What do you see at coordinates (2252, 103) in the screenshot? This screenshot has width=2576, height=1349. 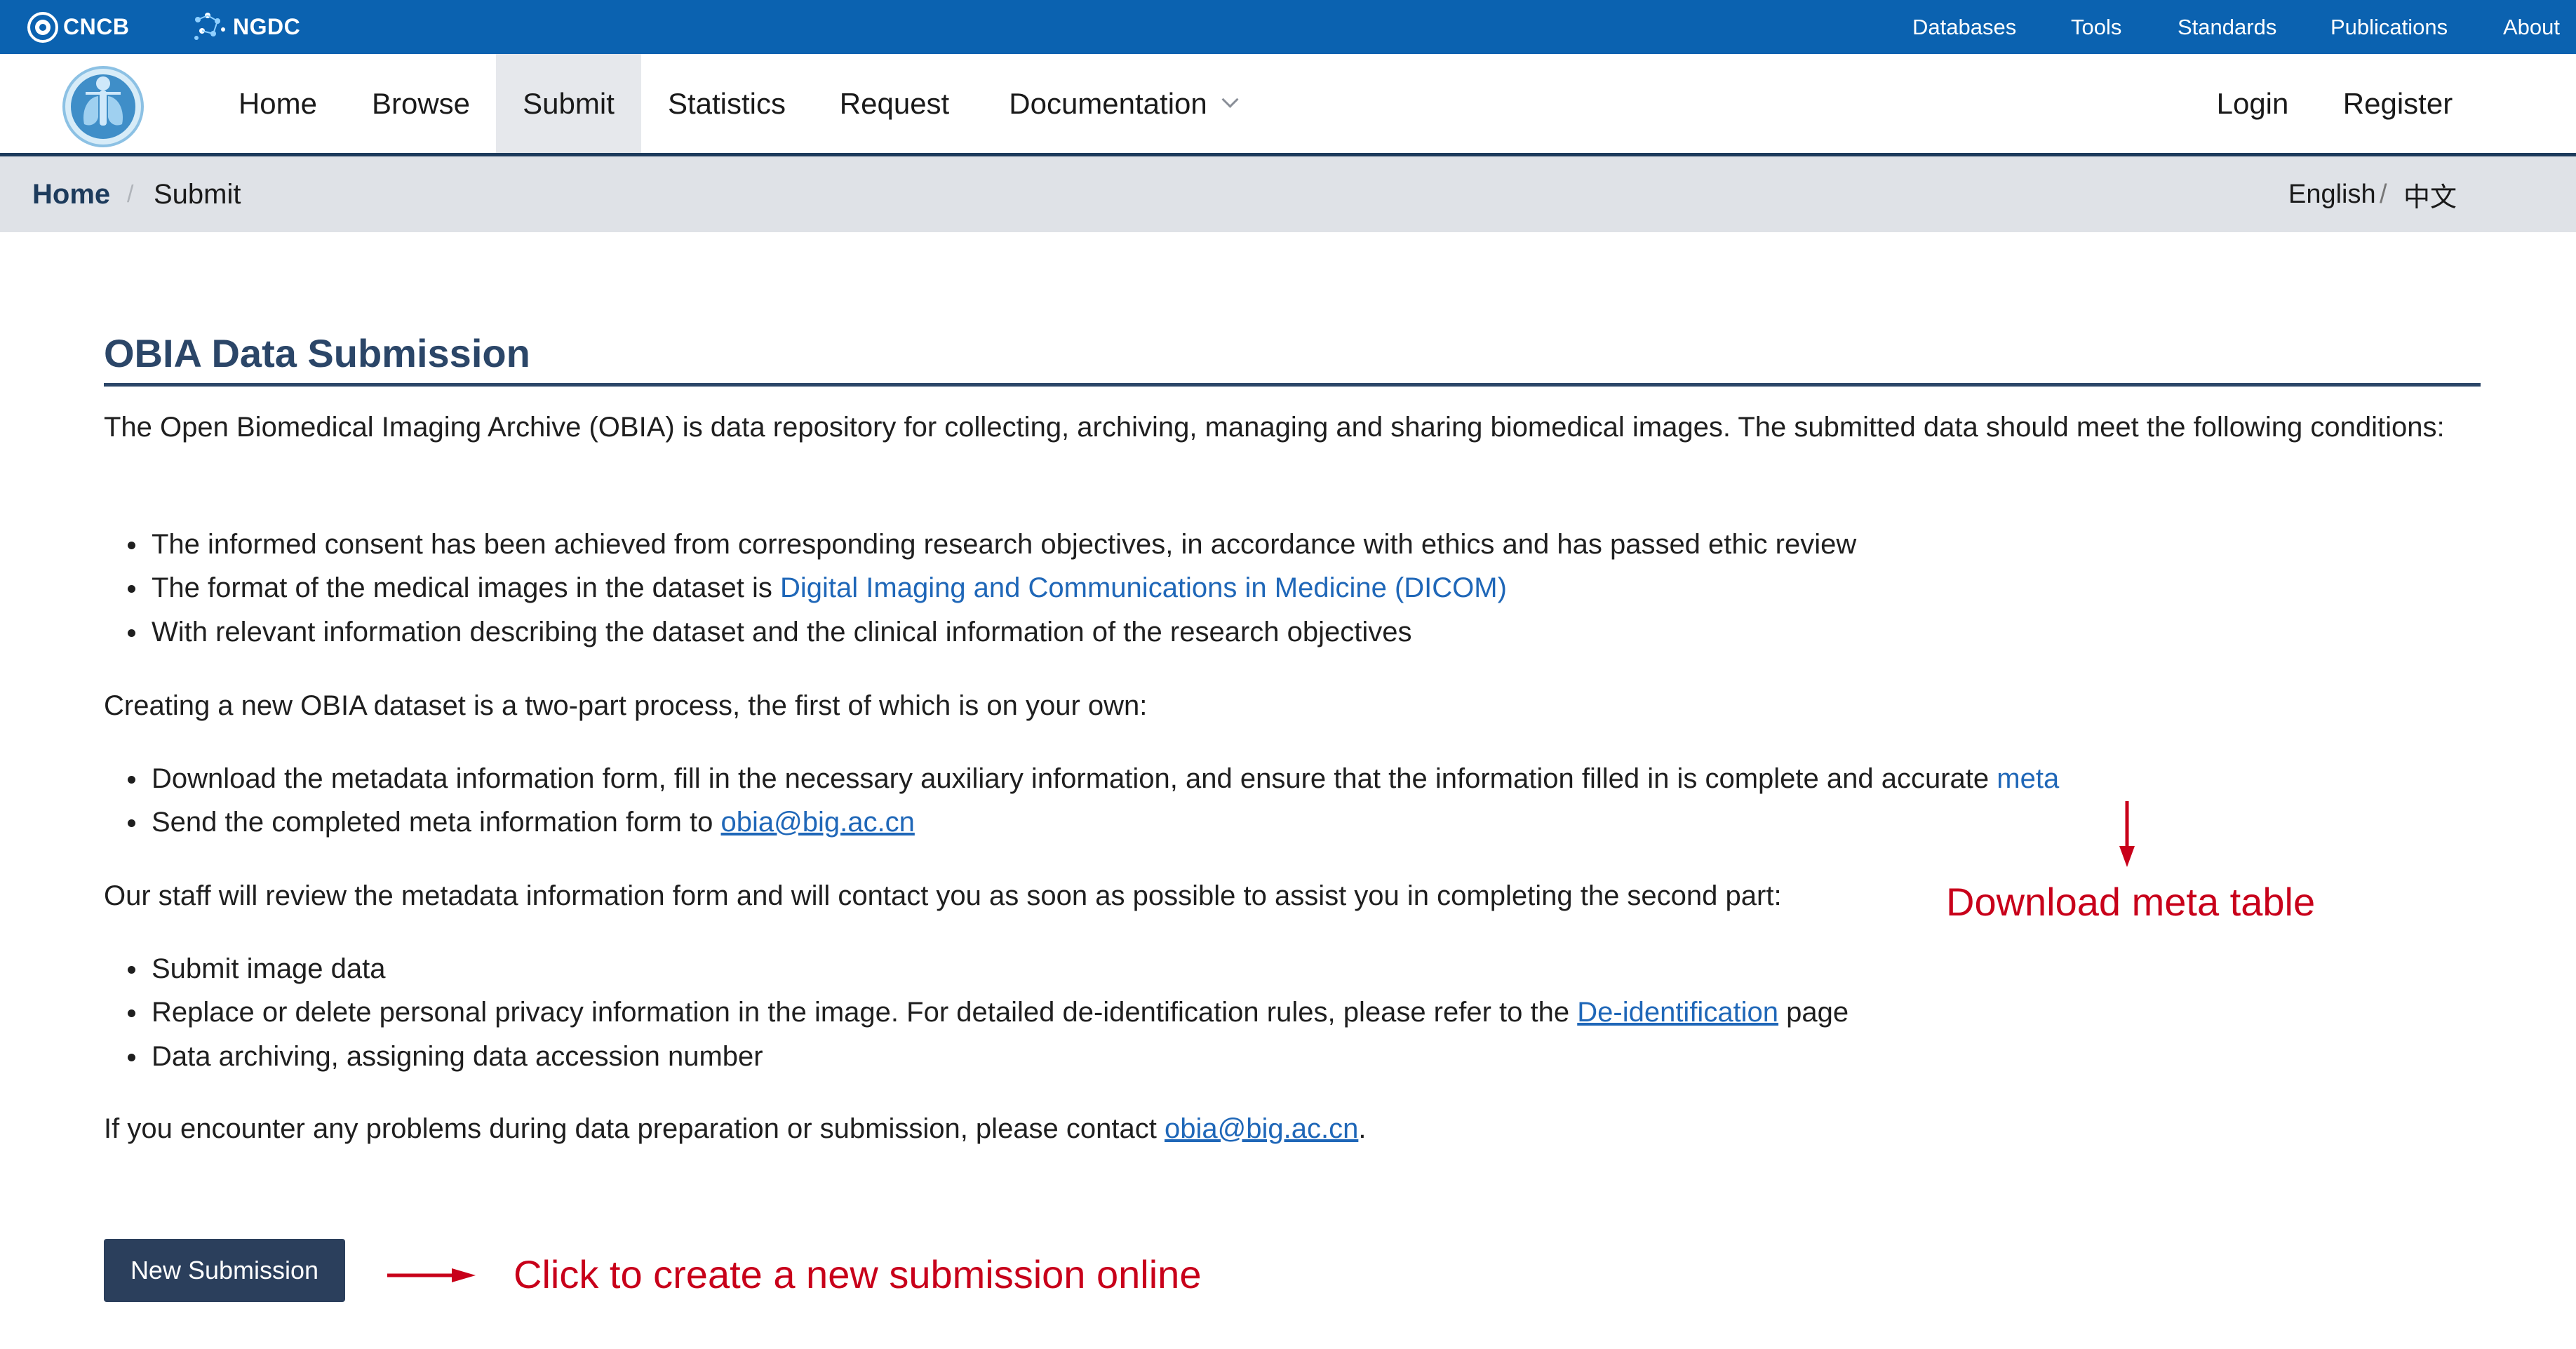 I see `login-link: Login` at bounding box center [2252, 103].